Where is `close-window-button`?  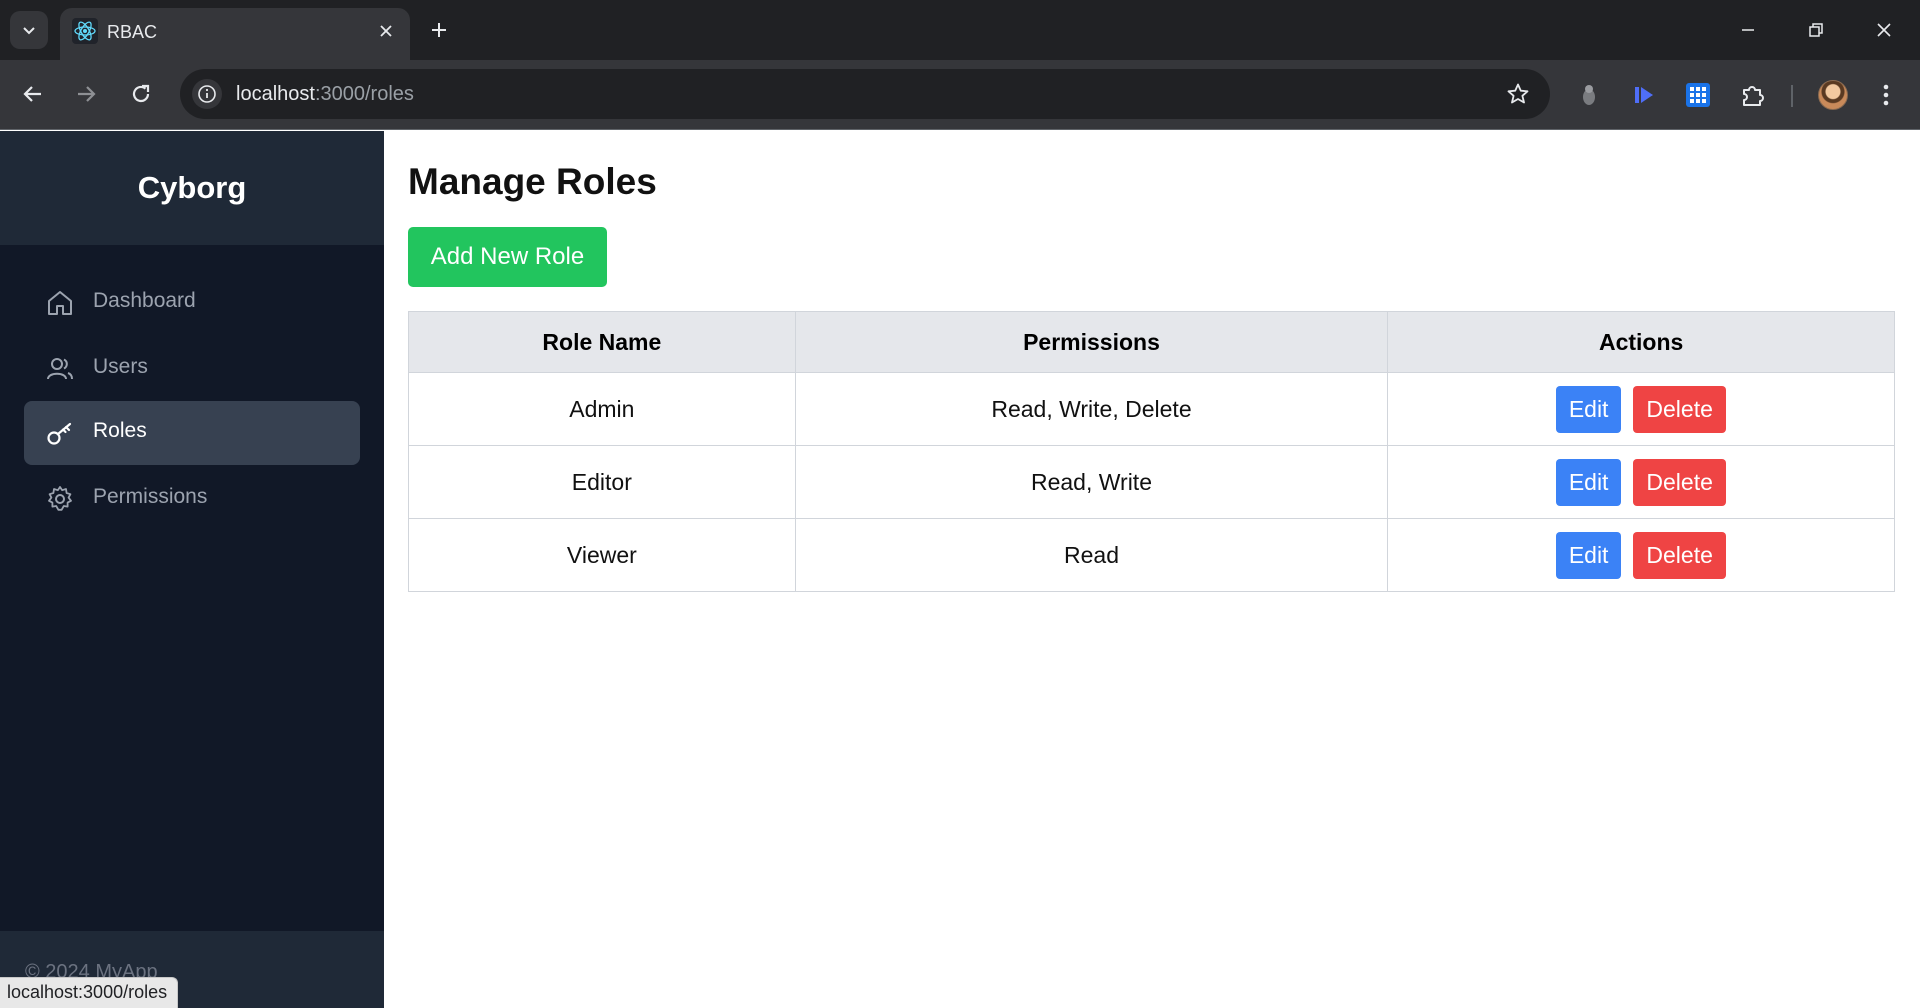
close-window-button is located at coordinates (1884, 30).